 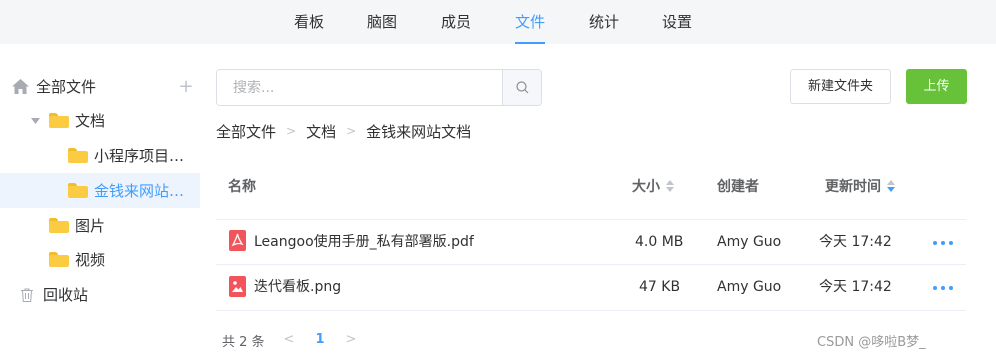 What do you see at coordinates (243, 342) in the screenshot?
I see `pagination-total: 共 2 条` at bounding box center [243, 342].